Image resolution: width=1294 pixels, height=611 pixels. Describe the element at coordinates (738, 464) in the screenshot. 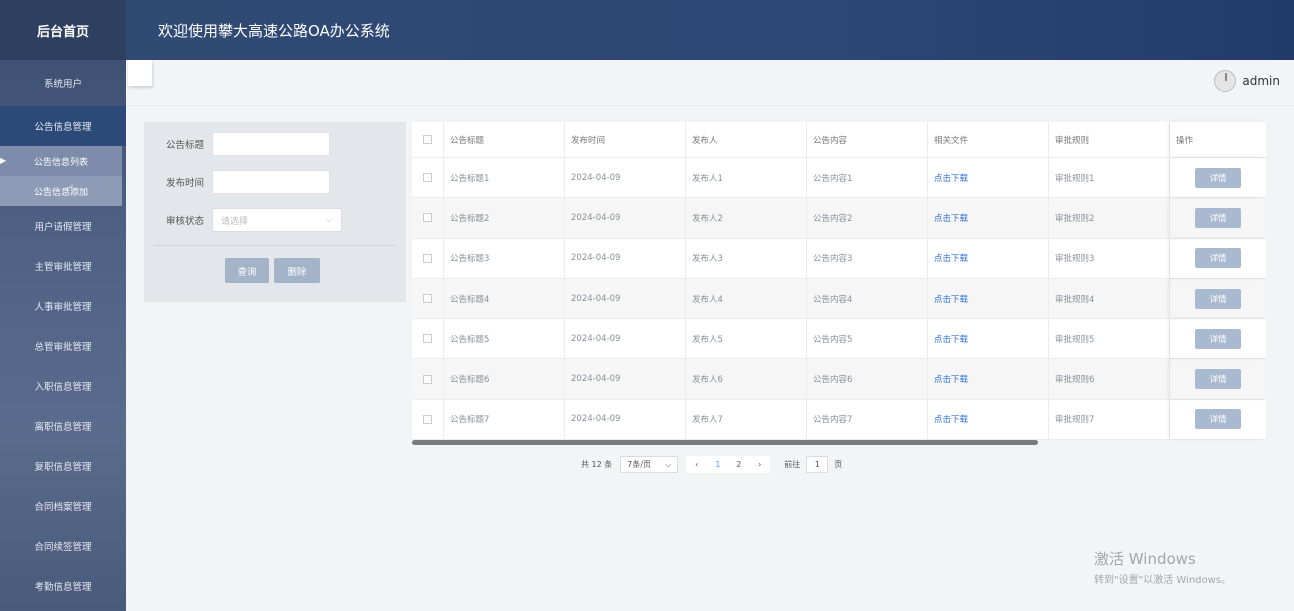

I see `page-number-2: 2` at that location.